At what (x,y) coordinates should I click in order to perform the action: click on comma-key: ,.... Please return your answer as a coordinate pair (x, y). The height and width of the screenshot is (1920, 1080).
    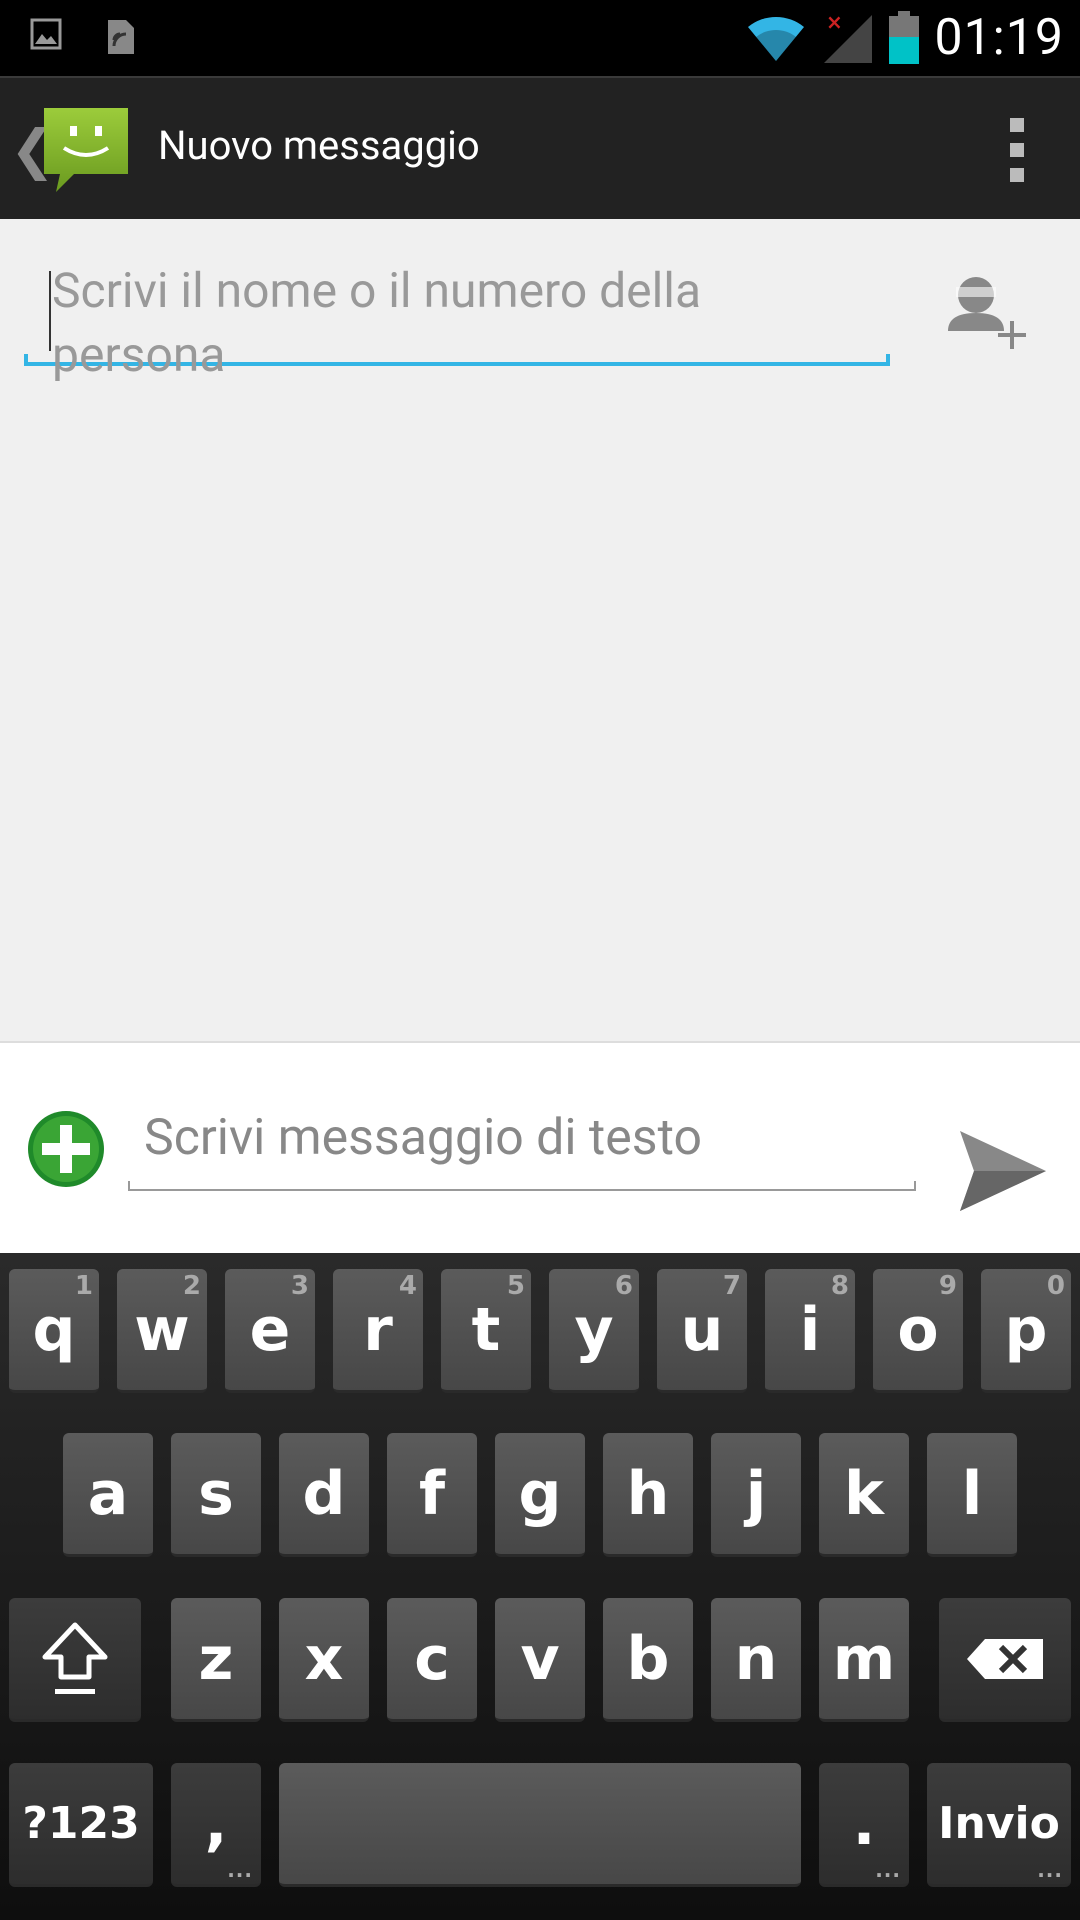
    Looking at the image, I should click on (216, 1825).